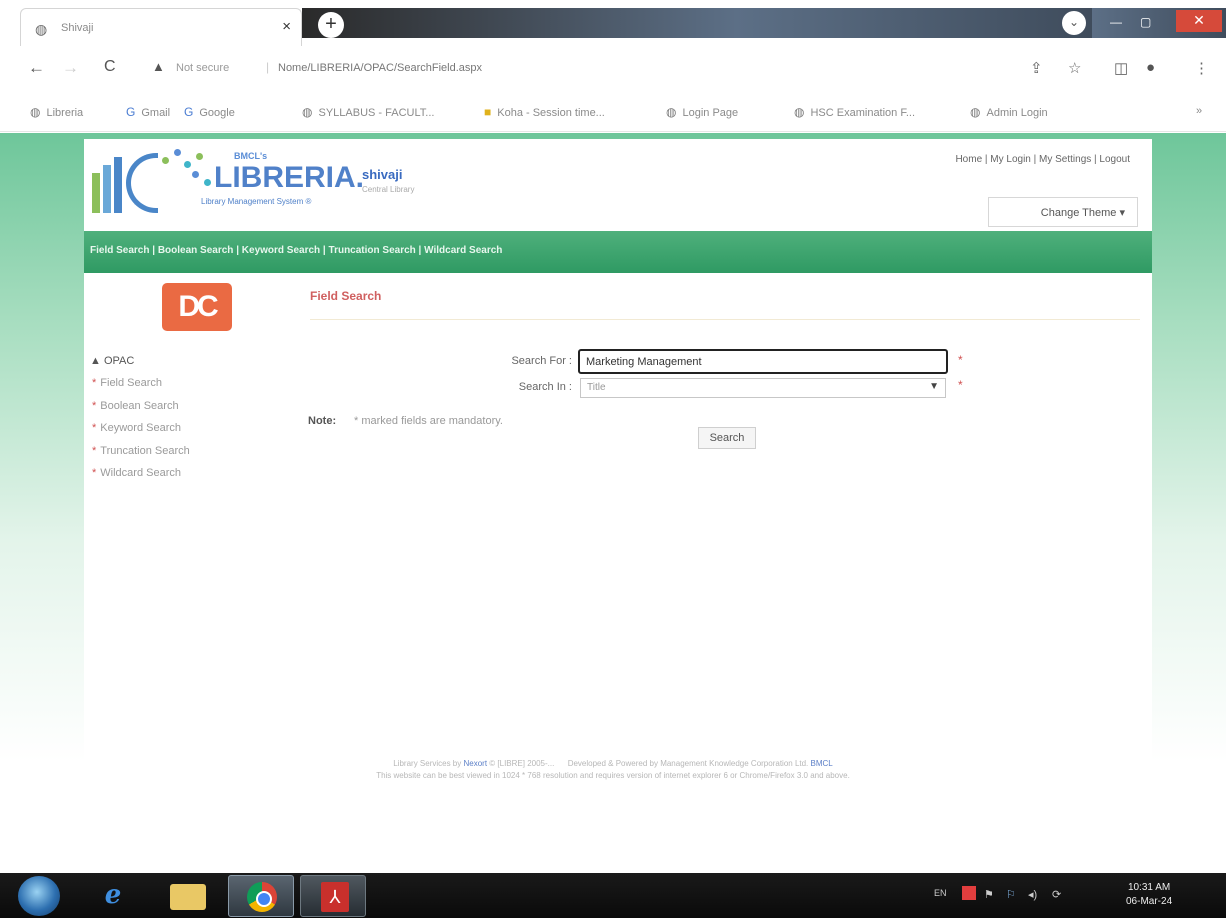 The image size is (1226, 918). I want to click on libreria-books-logo-icon, so click(126, 181).